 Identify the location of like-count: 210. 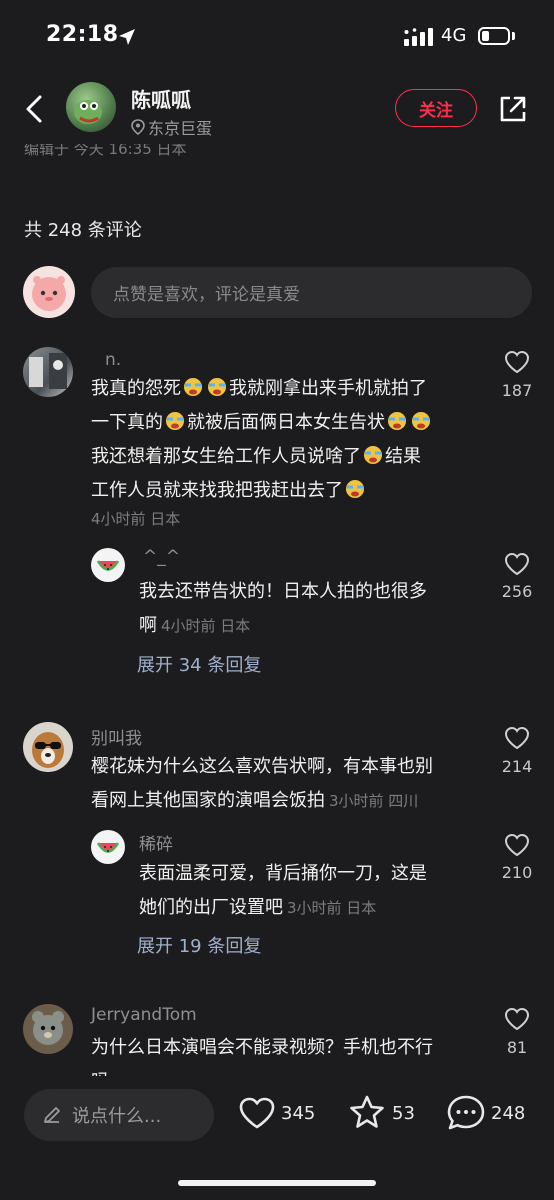
(517, 872).